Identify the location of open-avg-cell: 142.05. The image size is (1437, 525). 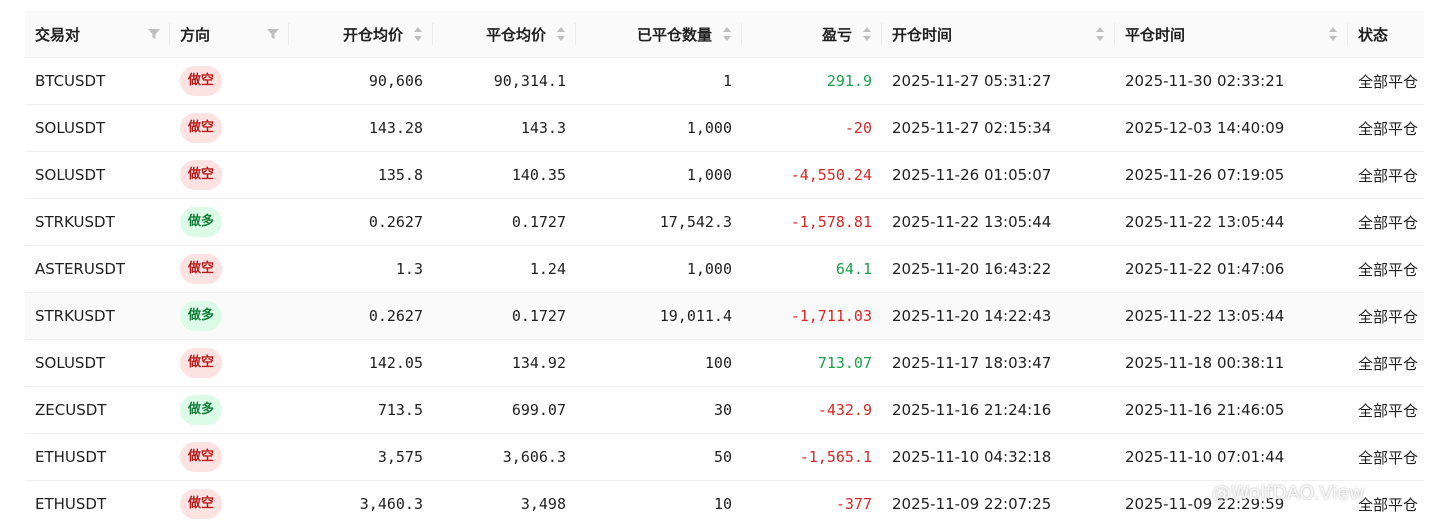
(361, 363).